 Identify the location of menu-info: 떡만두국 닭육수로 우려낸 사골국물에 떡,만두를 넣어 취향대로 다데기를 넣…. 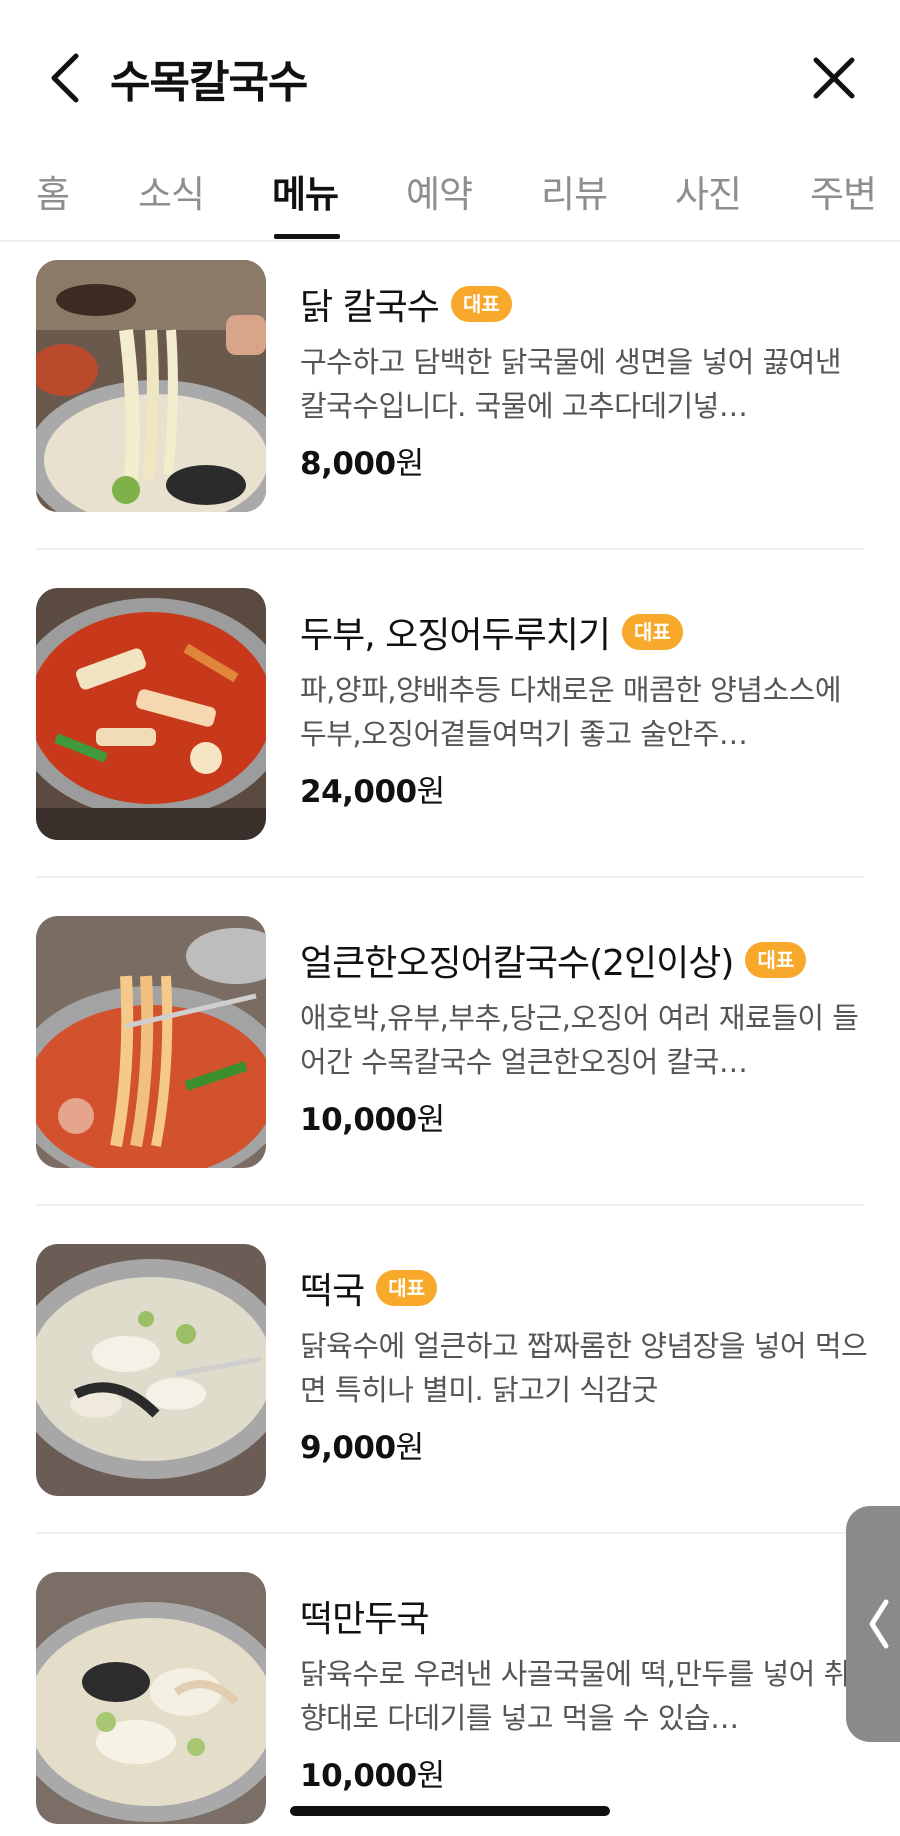
(585, 1692).